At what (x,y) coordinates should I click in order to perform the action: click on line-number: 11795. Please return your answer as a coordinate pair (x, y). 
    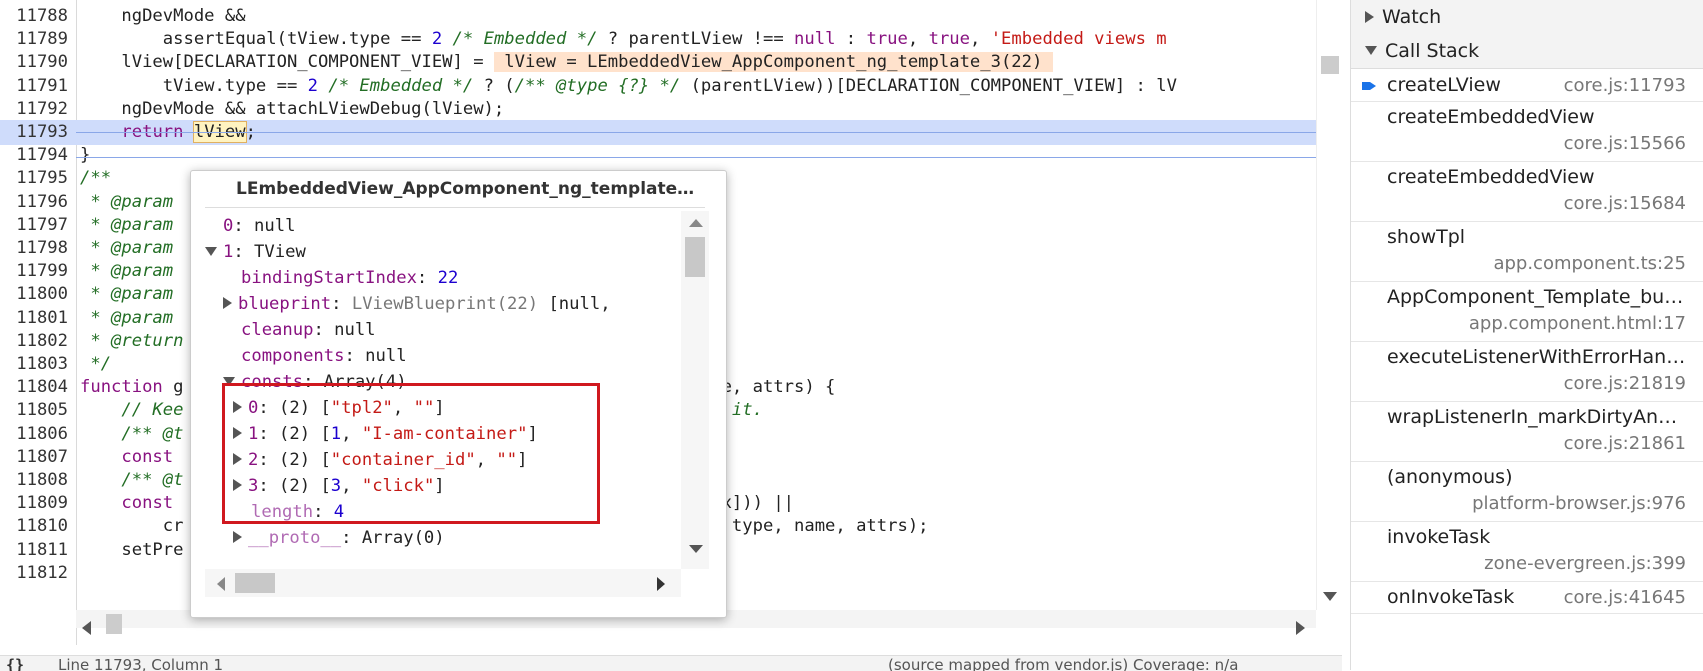
    Looking at the image, I should click on (34, 178).